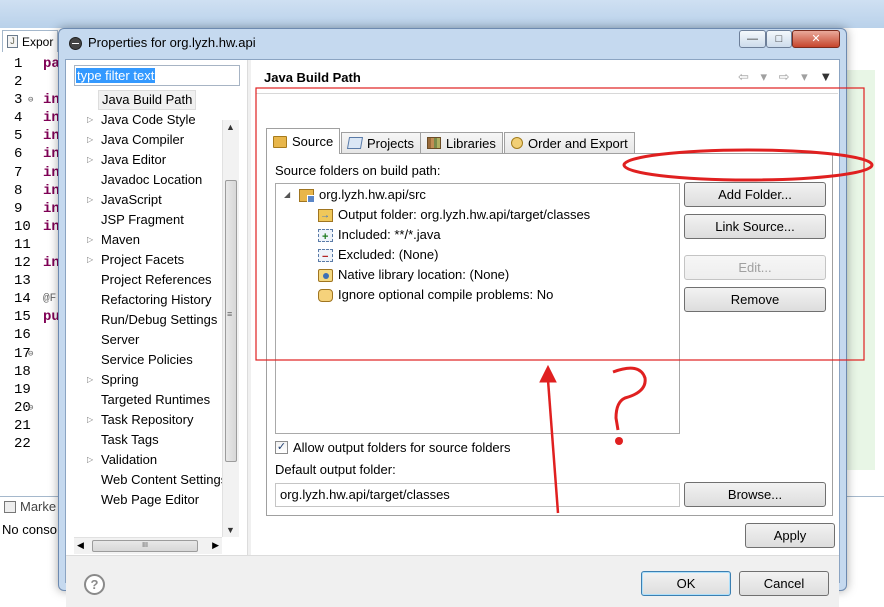 The width and height of the screenshot is (884, 607). I want to click on nav-horizontal-scrollbar: ◀ III ▶, so click(148, 545).